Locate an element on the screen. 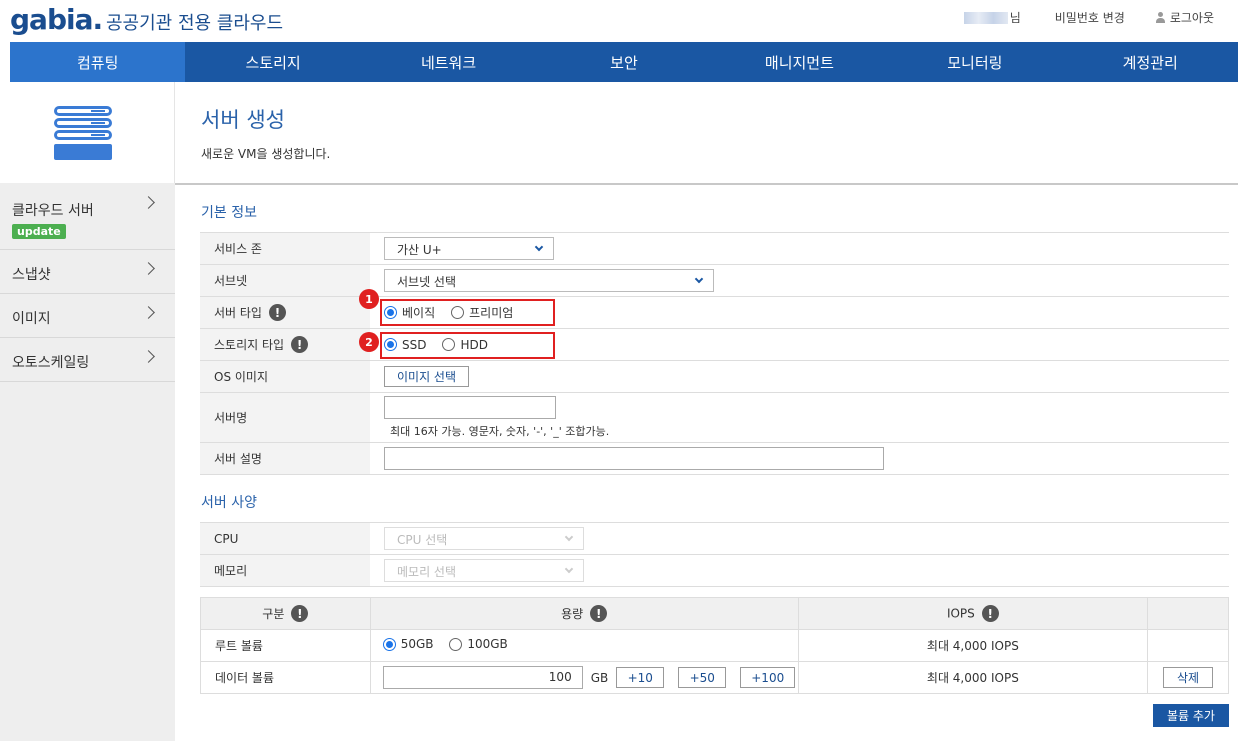 The image size is (1238, 741). row-cpu: CPU CPU 선택 is located at coordinates (714, 539).